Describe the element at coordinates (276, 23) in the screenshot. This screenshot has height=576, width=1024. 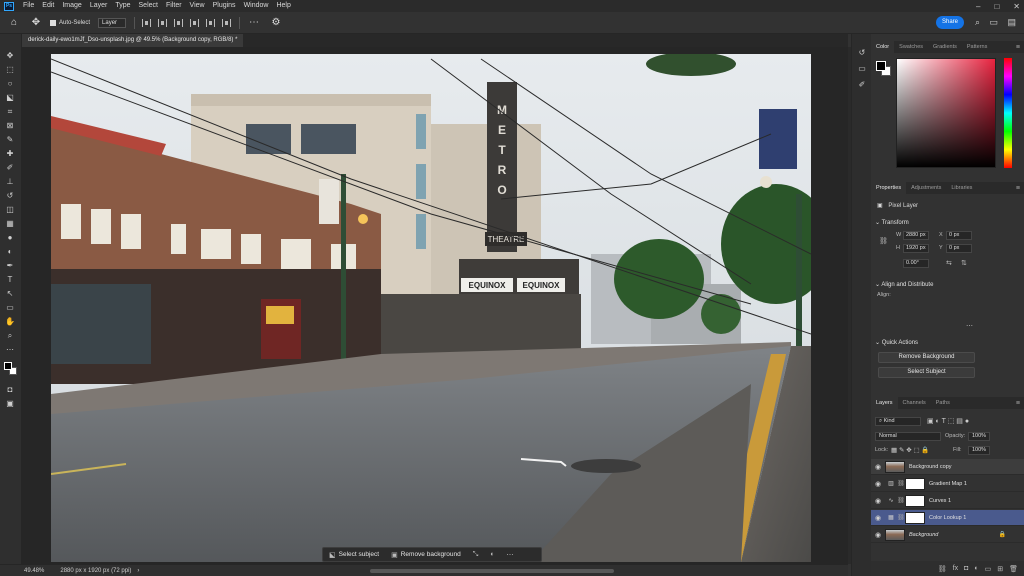
I see `gear-icon: ⚙` at that location.